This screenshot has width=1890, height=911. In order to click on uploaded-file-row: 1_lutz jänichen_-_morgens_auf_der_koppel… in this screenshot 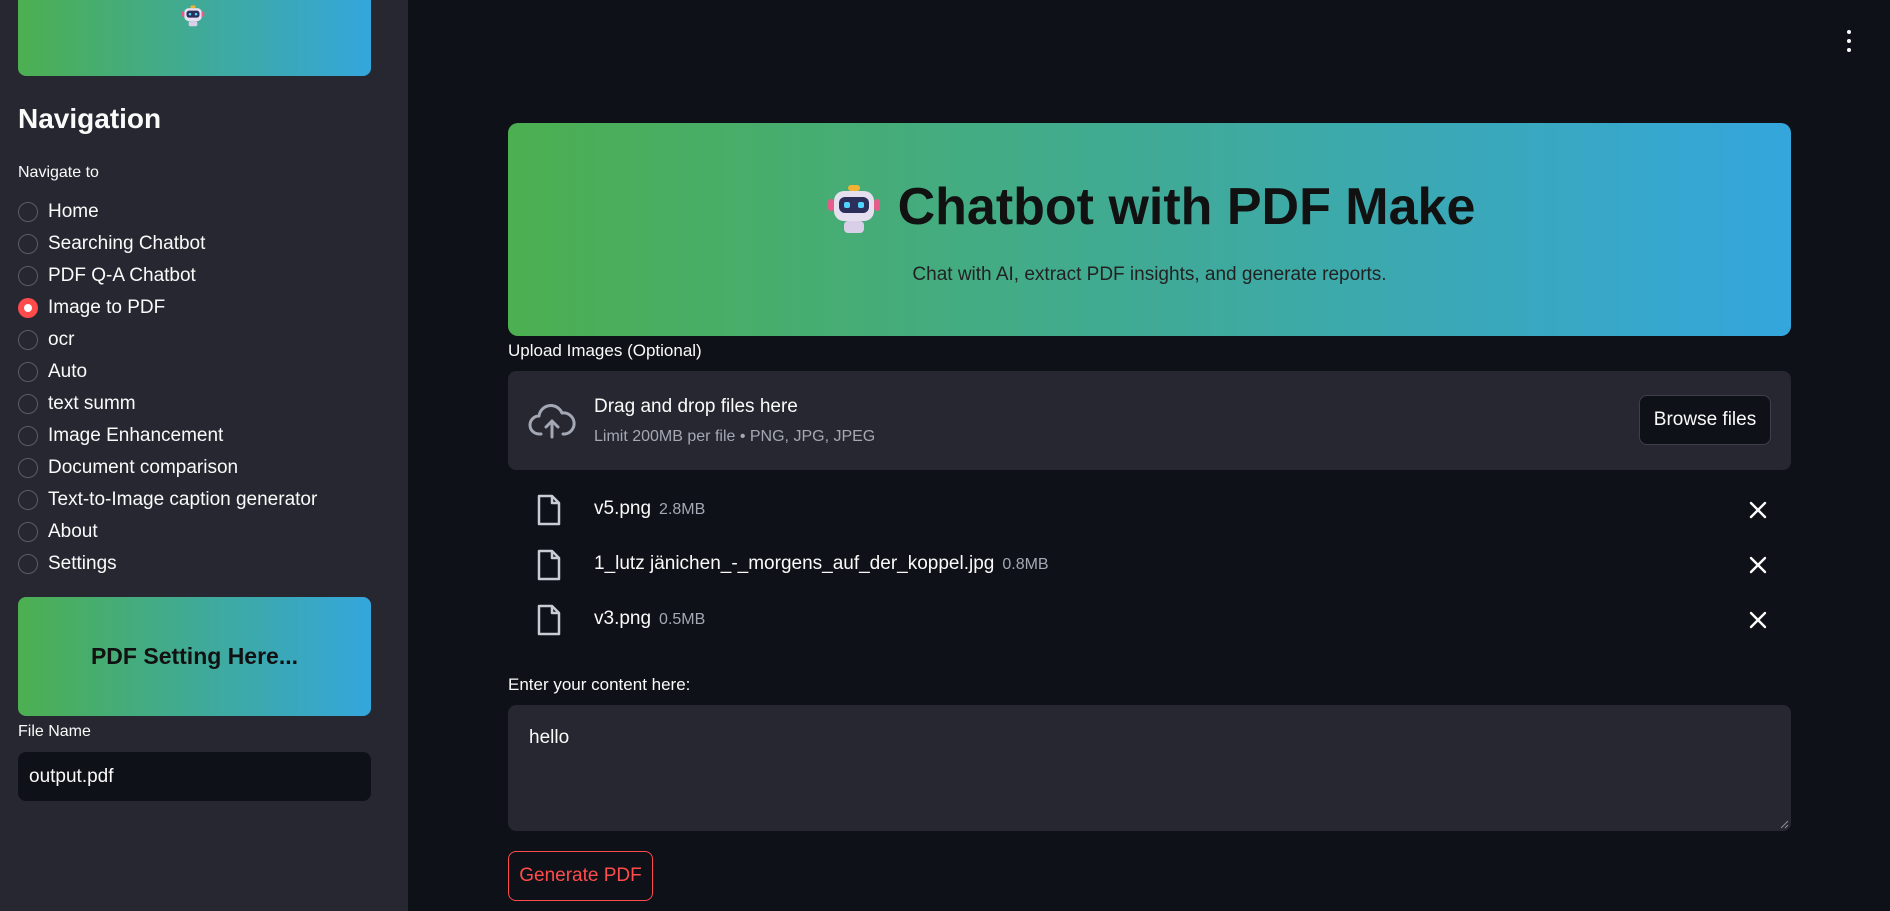, I will do `click(1149, 564)`.